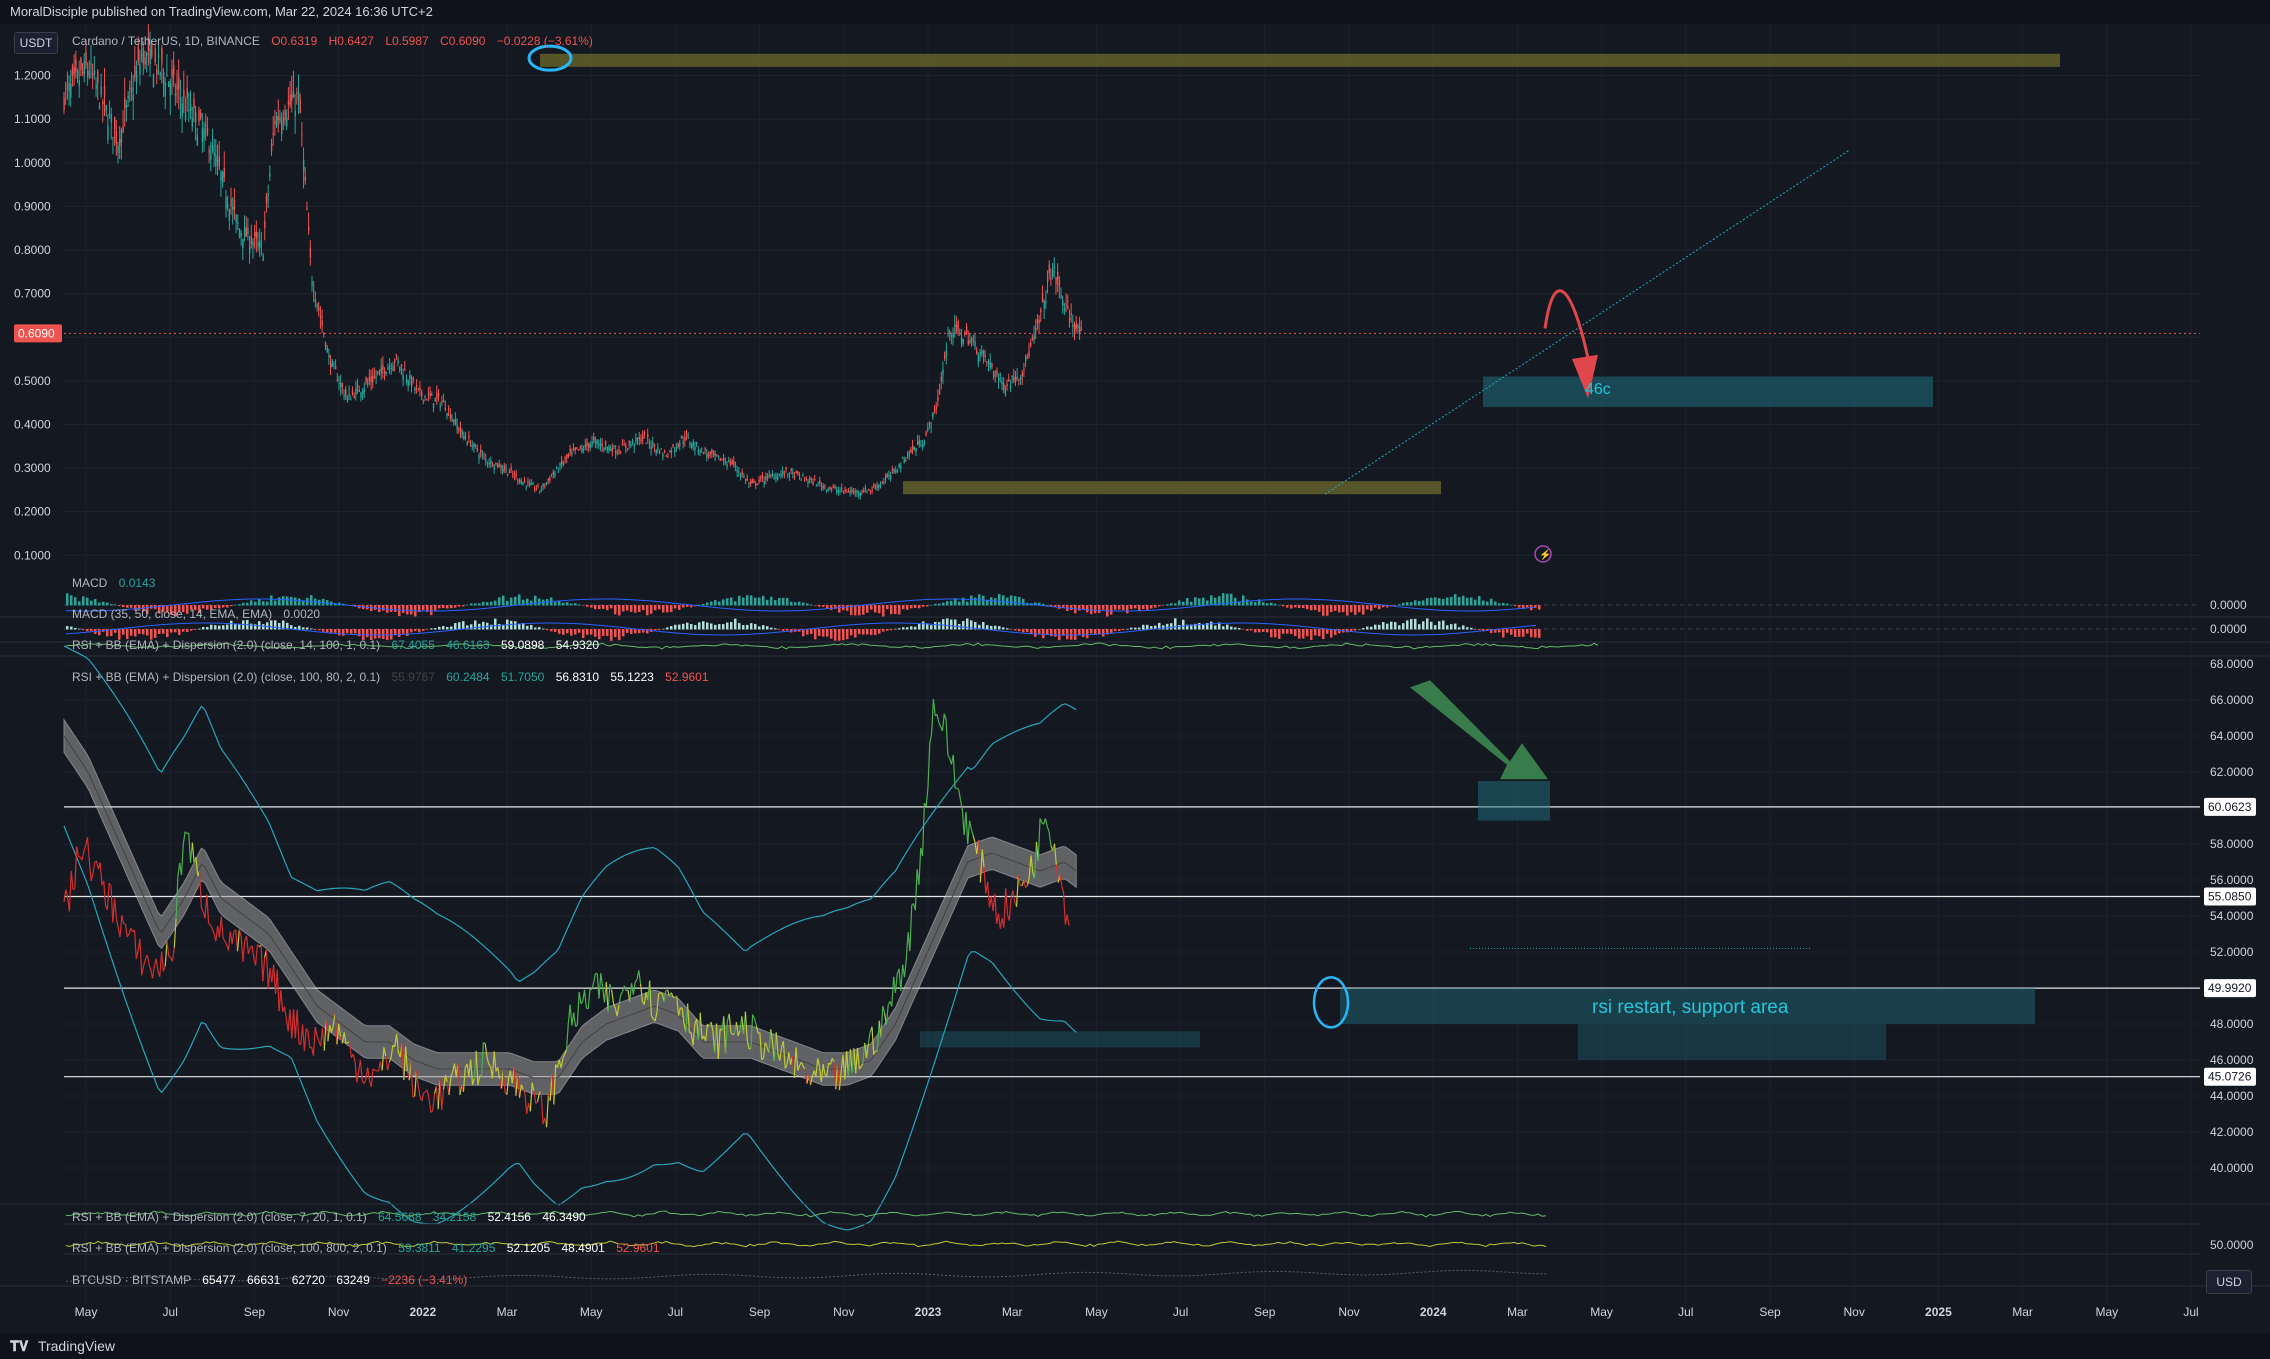 This screenshot has width=2270, height=1359. I want to click on rsi-mid-zone, so click(1060, 1039).